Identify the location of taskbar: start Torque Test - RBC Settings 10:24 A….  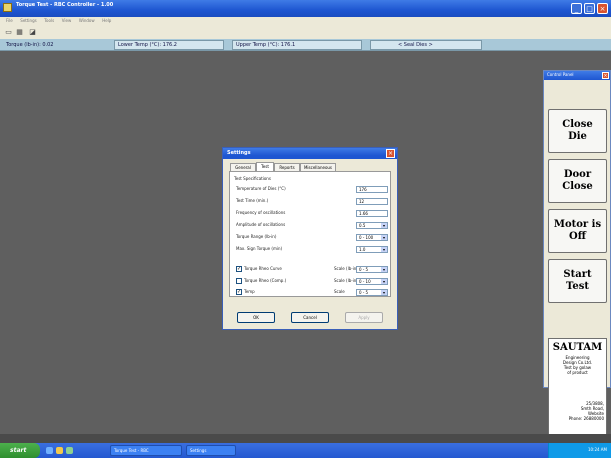
(305, 450).